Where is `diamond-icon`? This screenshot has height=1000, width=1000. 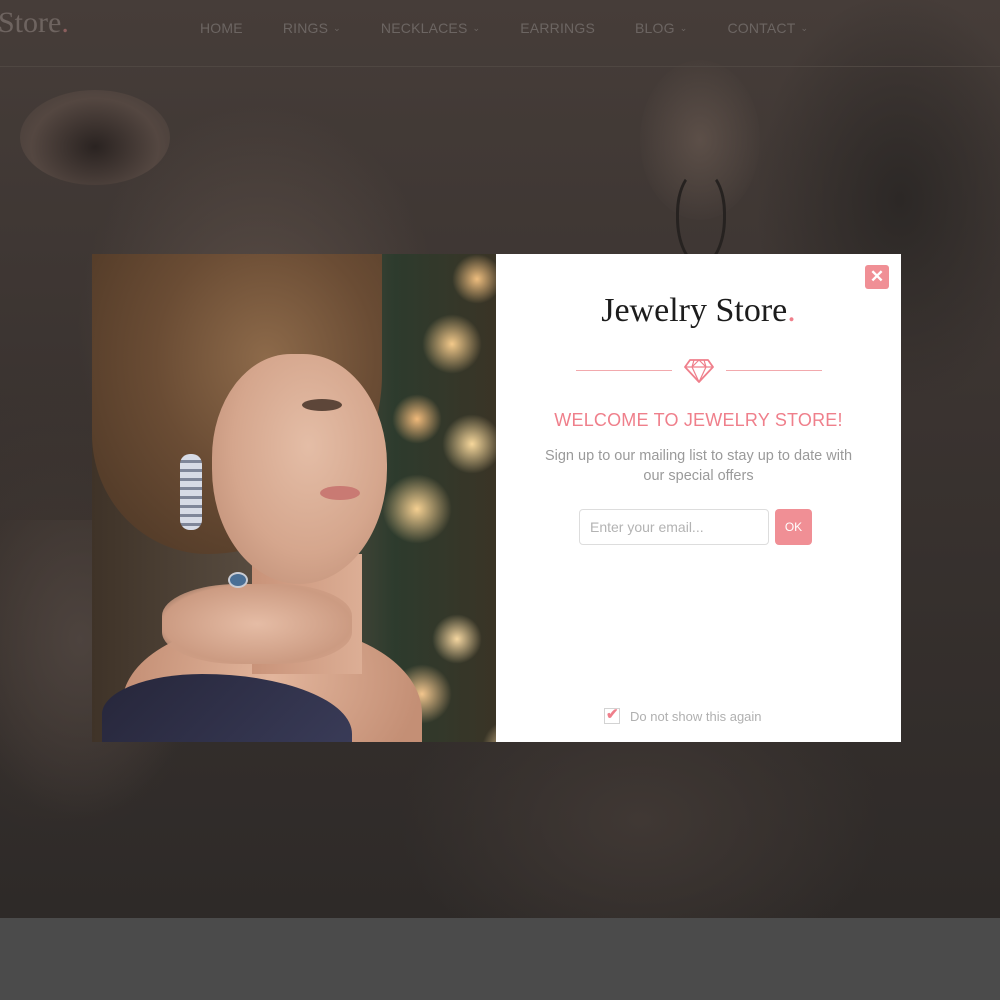
diamond-icon is located at coordinates (699, 371).